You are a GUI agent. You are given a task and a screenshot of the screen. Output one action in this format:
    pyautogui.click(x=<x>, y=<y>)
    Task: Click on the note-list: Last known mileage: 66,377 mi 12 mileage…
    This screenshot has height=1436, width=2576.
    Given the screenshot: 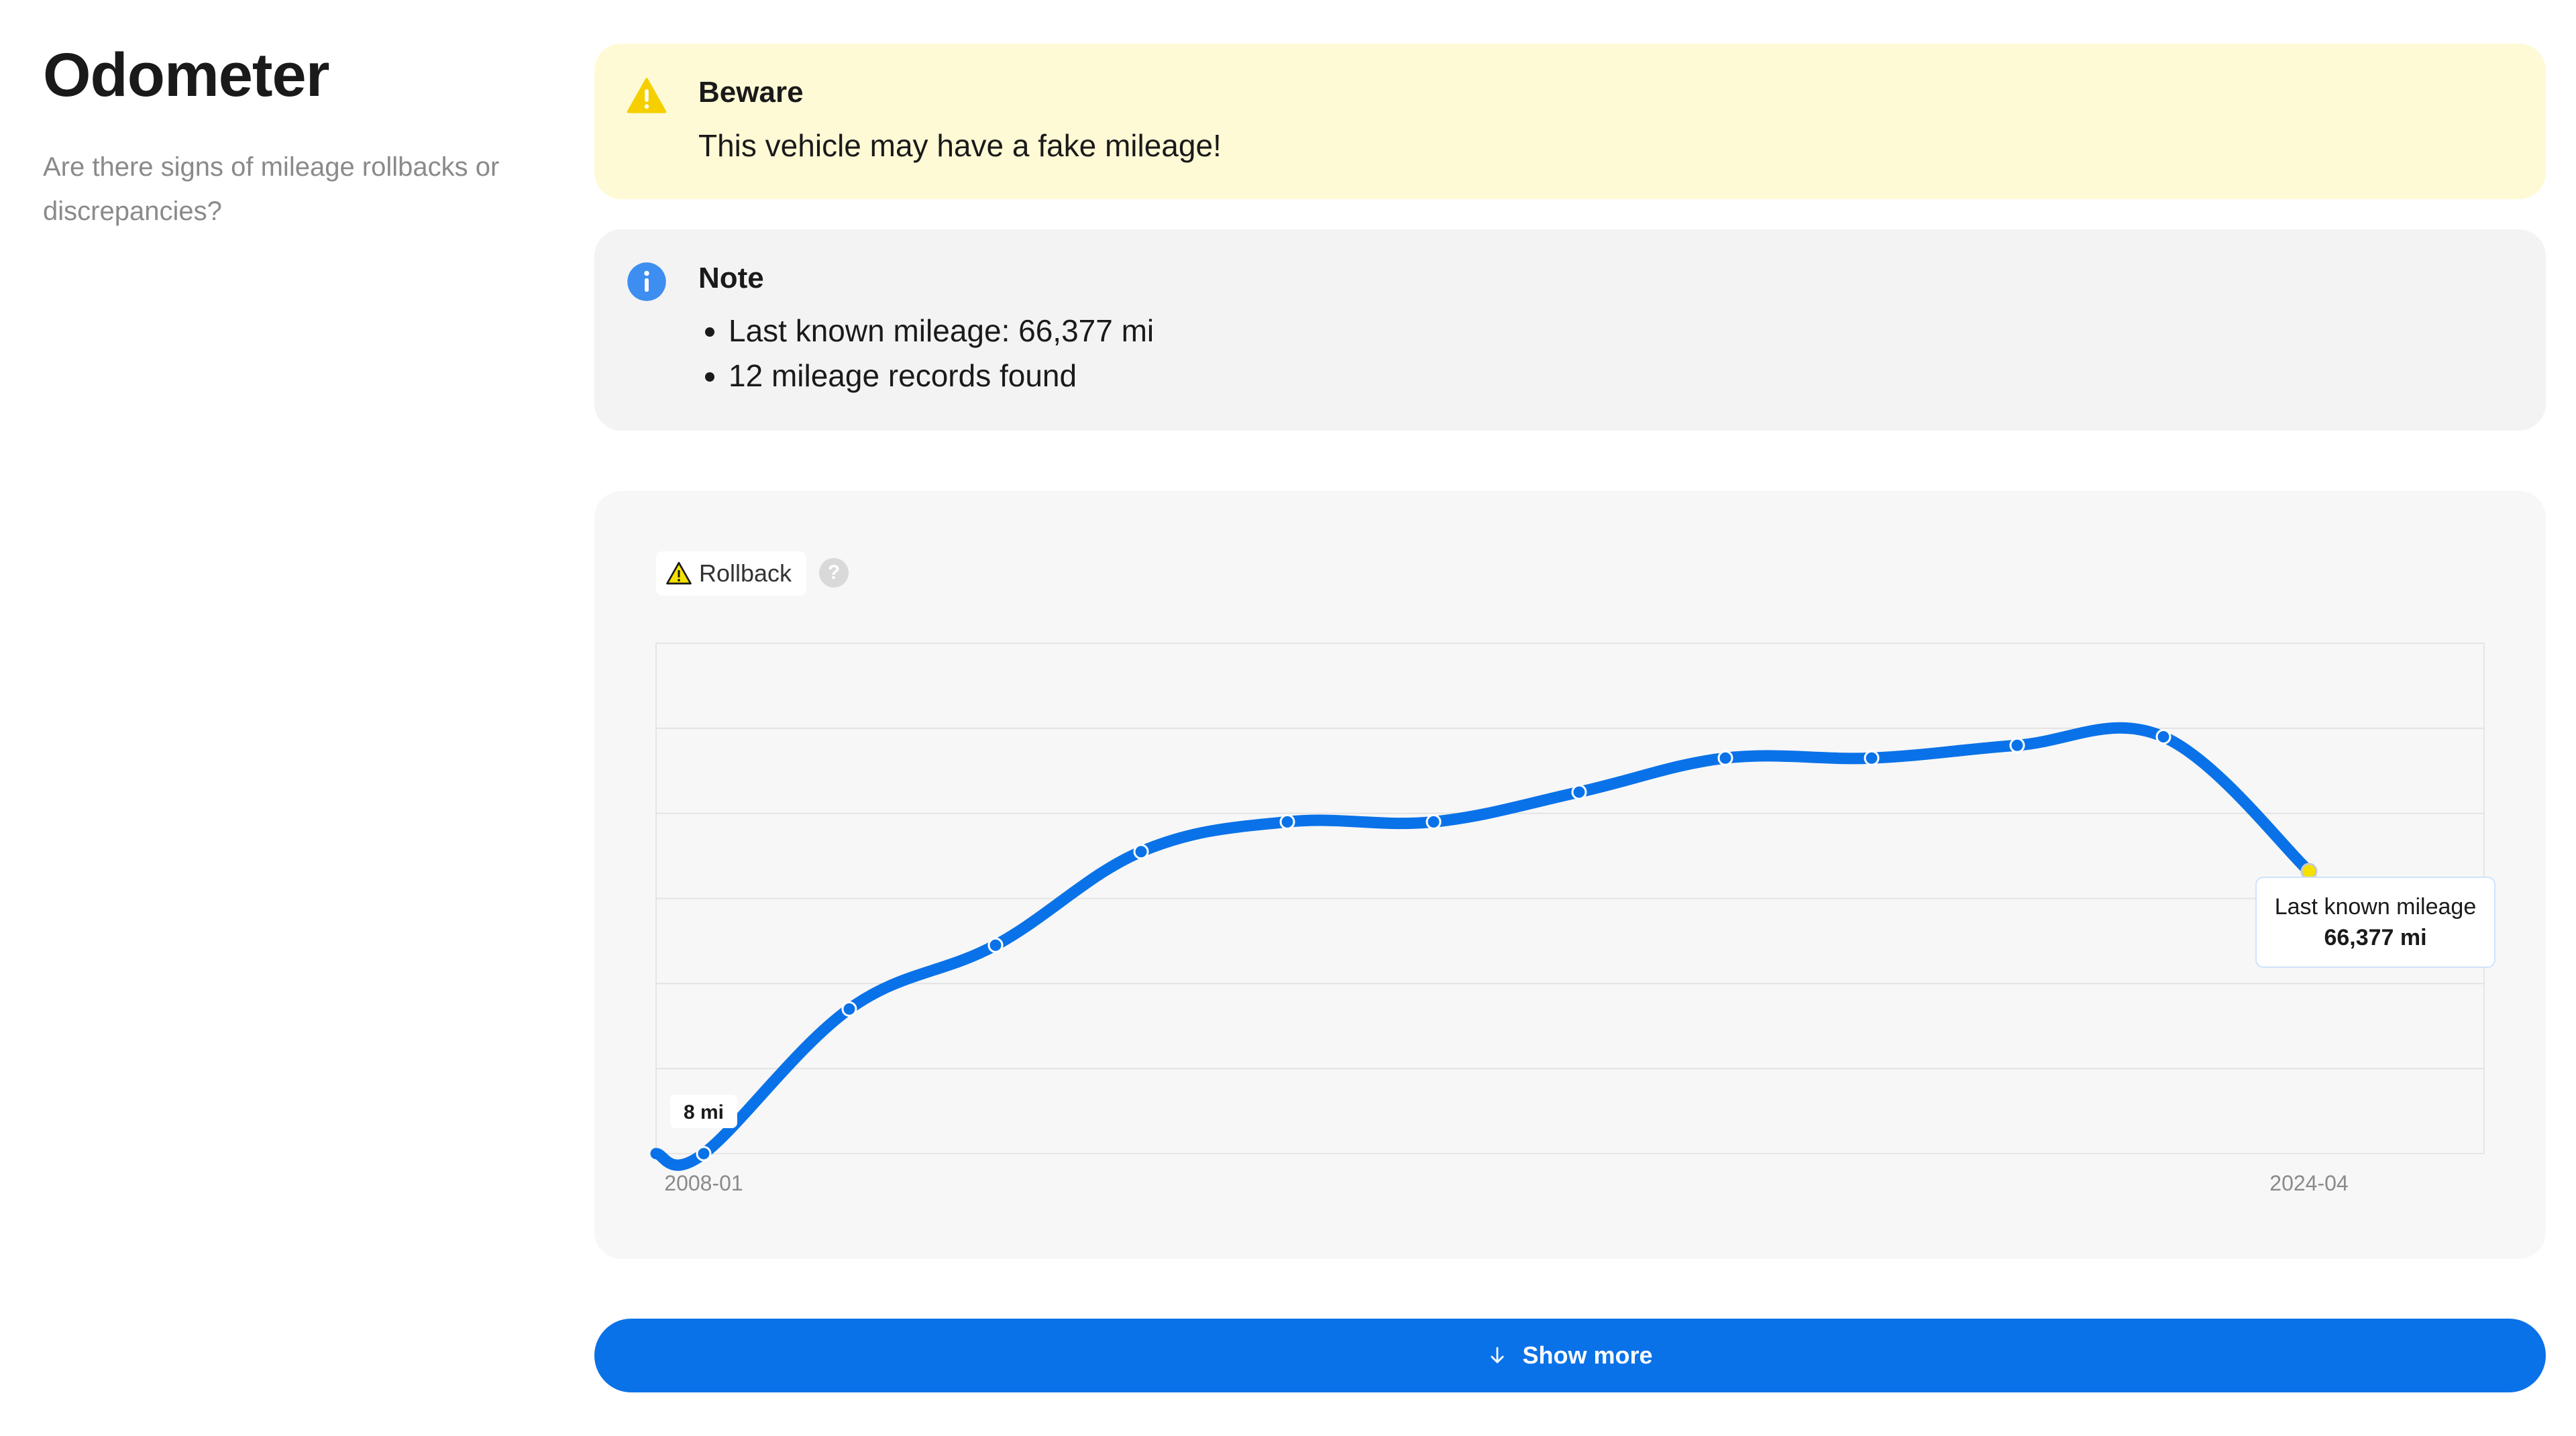 What is the action you would take?
    pyautogui.click(x=926, y=354)
    